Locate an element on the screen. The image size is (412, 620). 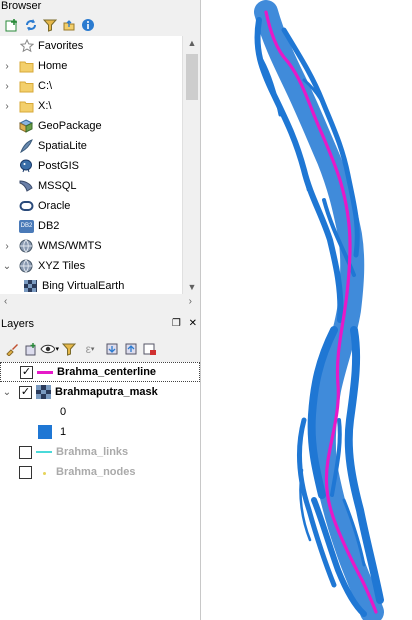
scroll-left-icon: ‹ is located at coordinates (5, 301).